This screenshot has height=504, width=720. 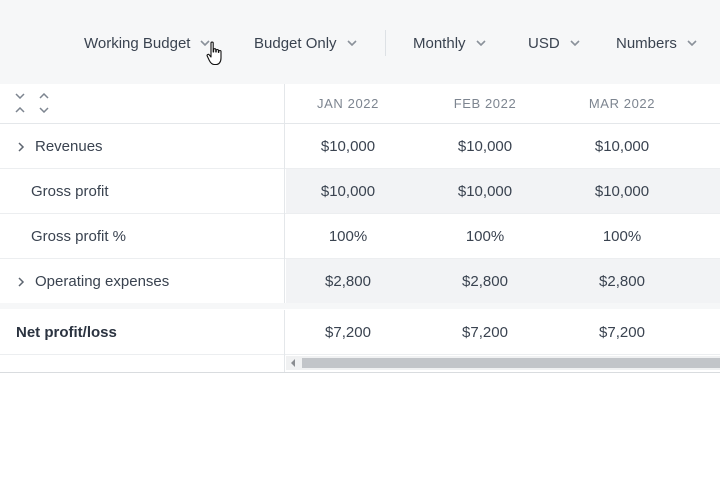 I want to click on table-row: Gross profit % 100% 100% 100%, so click(x=360, y=236).